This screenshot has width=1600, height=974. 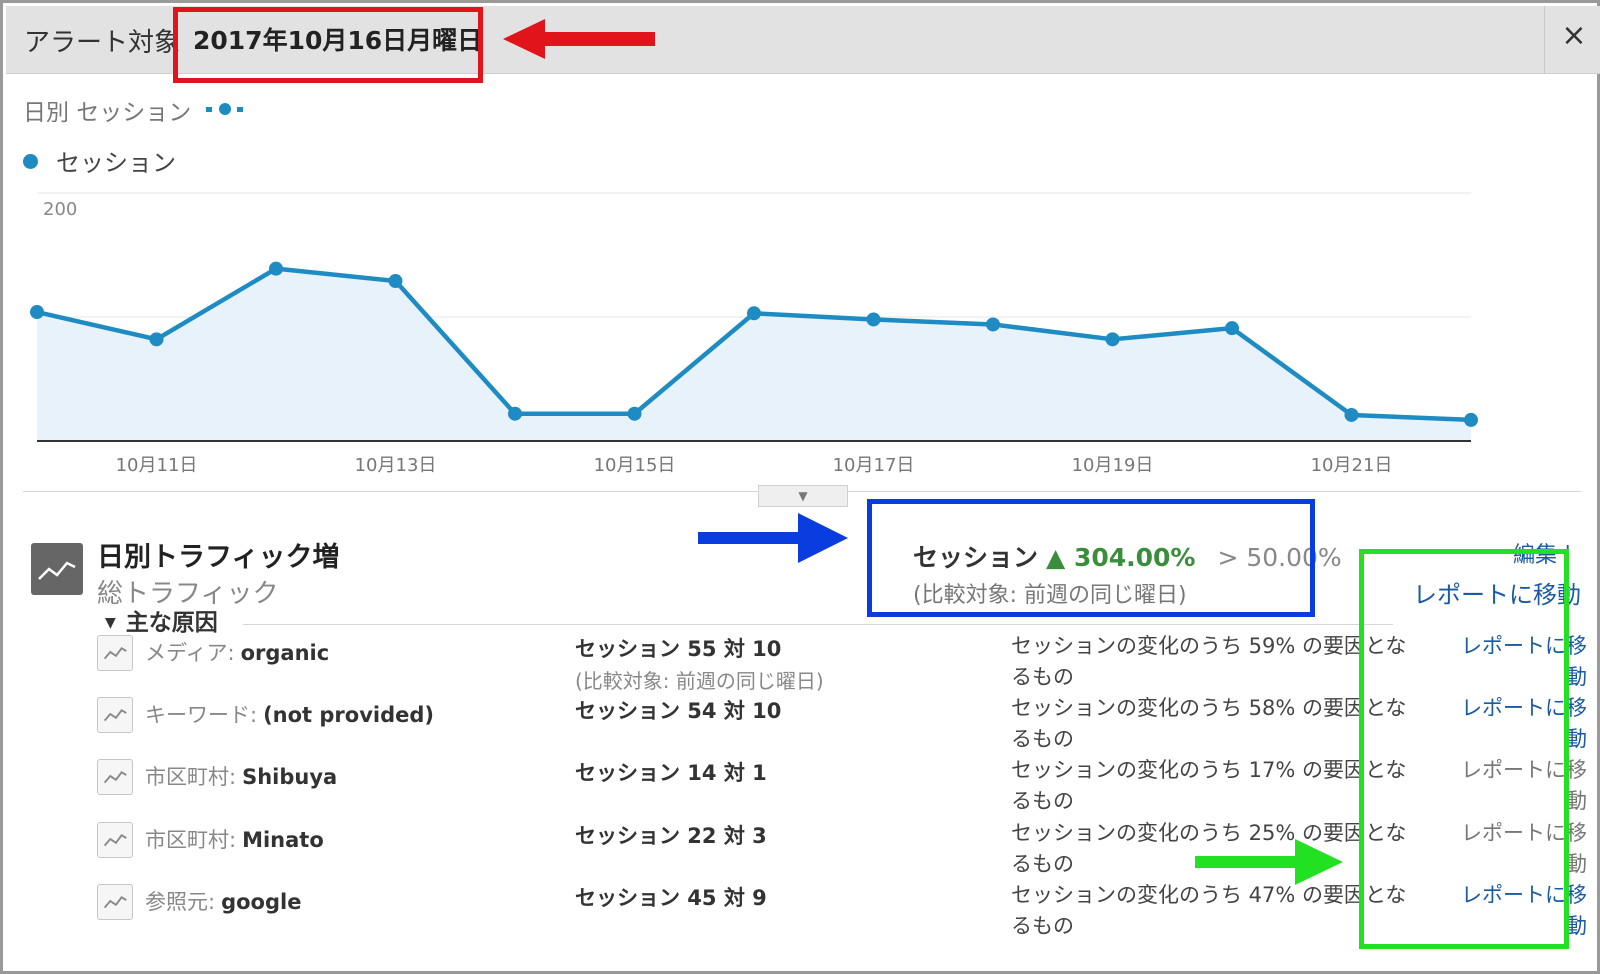 I want to click on alert-date: 2017年10月16日月曜日, so click(x=337, y=39).